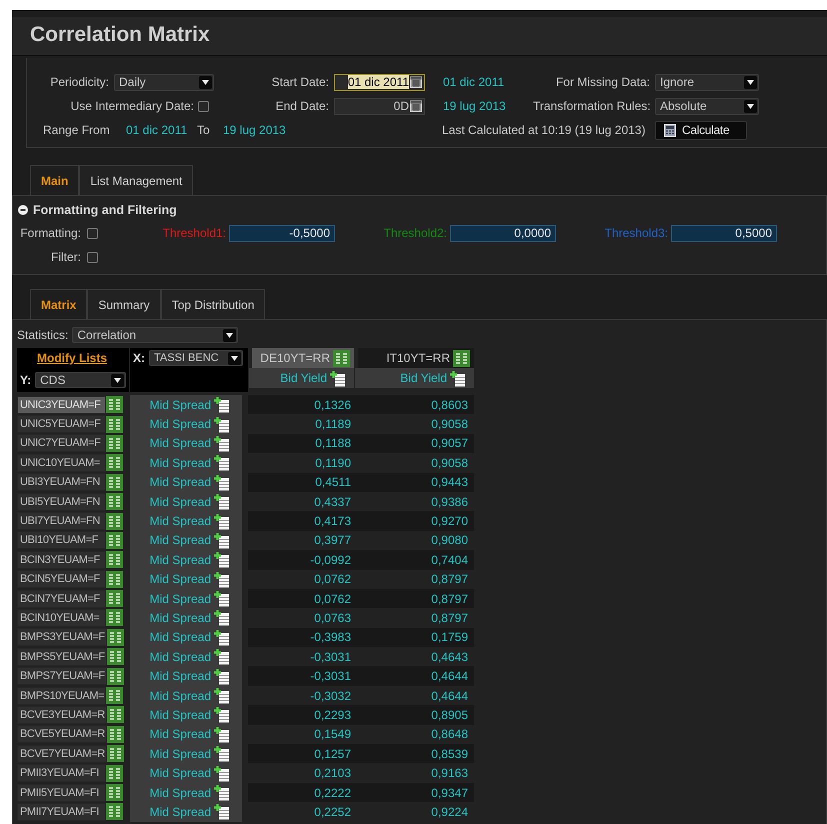 The width and height of the screenshot is (827, 824). What do you see at coordinates (62, 657) in the screenshot?
I see `row-header: BMPS5YEUAM=F` at bounding box center [62, 657].